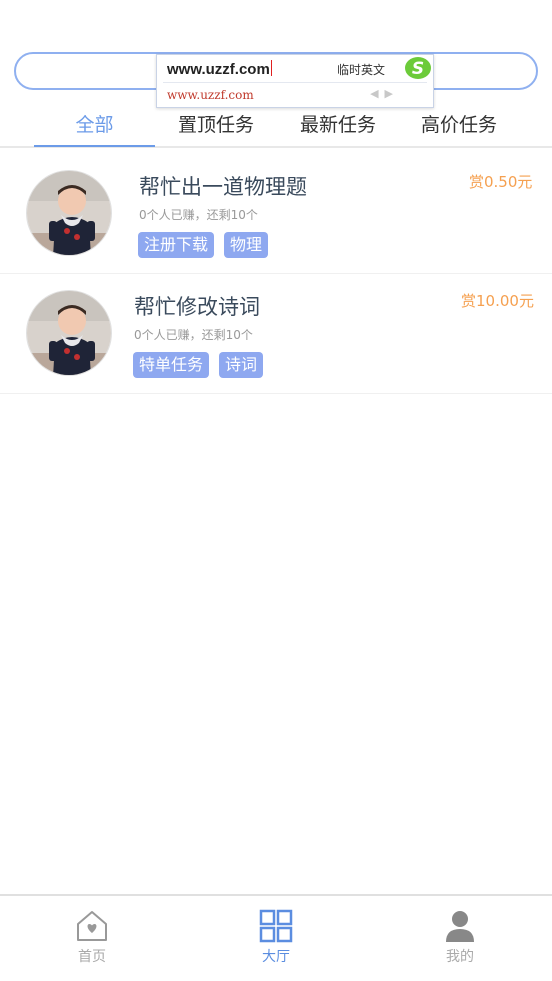  I want to click on tab-all: 全部, so click(94, 129).